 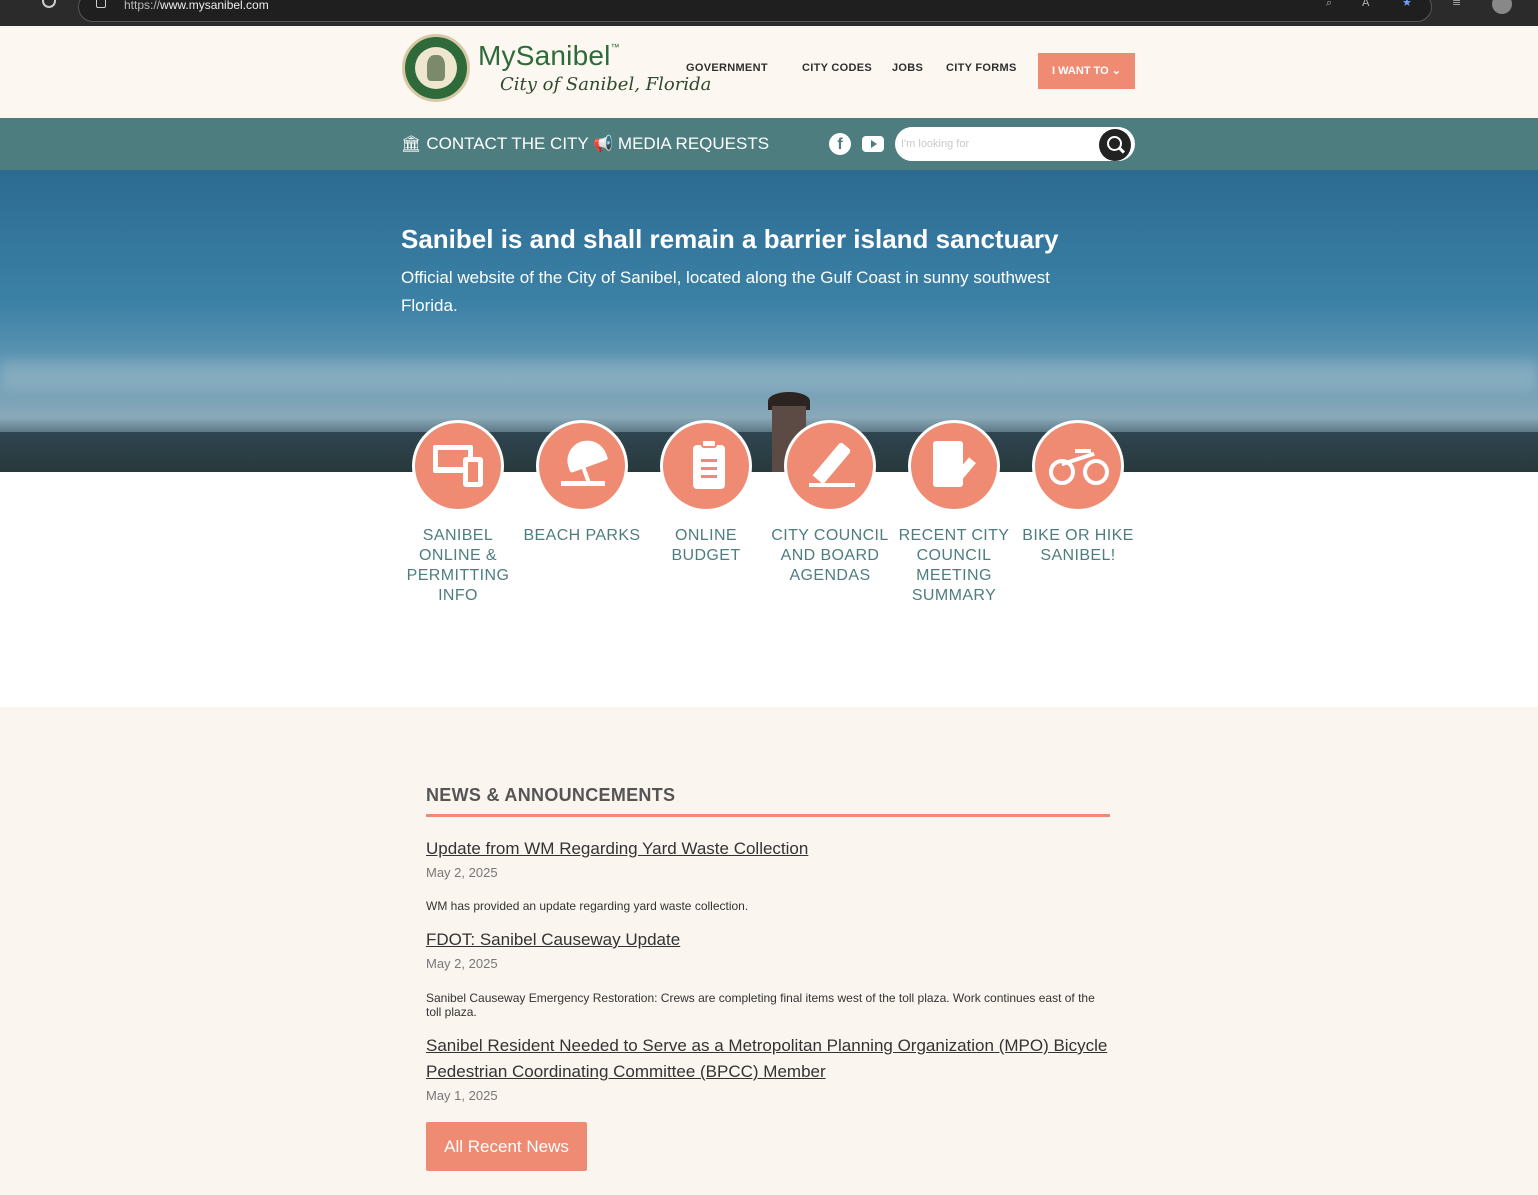 What do you see at coordinates (1078, 466) in the screenshot?
I see `bicycle-icon` at bounding box center [1078, 466].